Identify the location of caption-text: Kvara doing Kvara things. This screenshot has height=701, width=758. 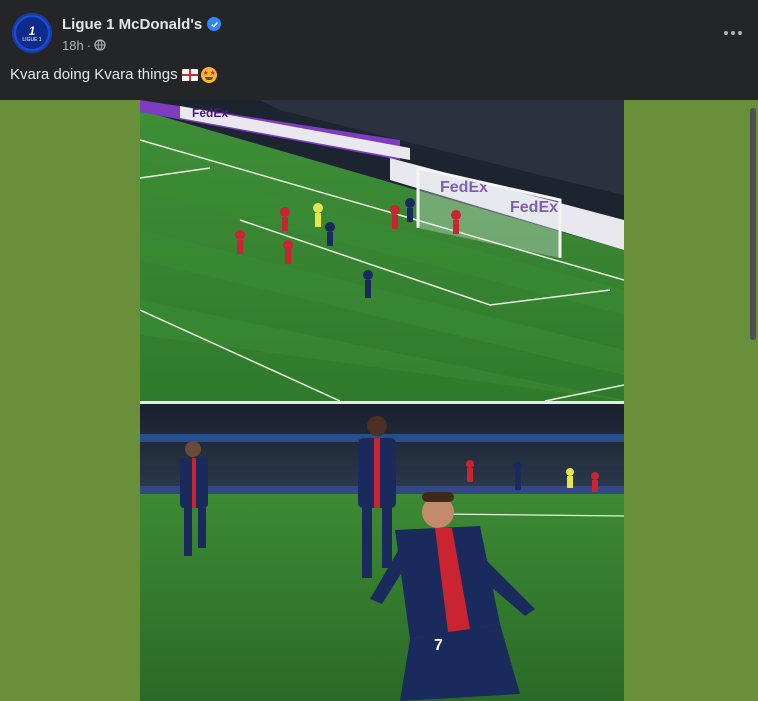
(94, 74).